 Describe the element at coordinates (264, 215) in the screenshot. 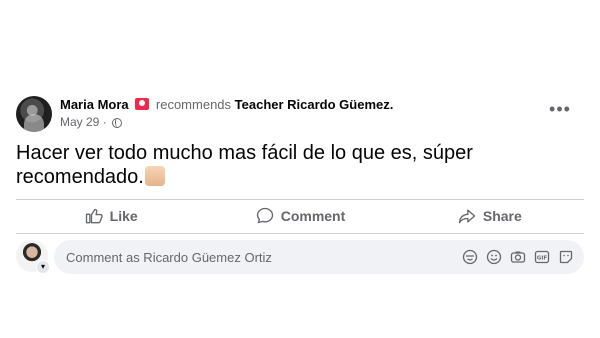

I see `comment-icon` at that location.